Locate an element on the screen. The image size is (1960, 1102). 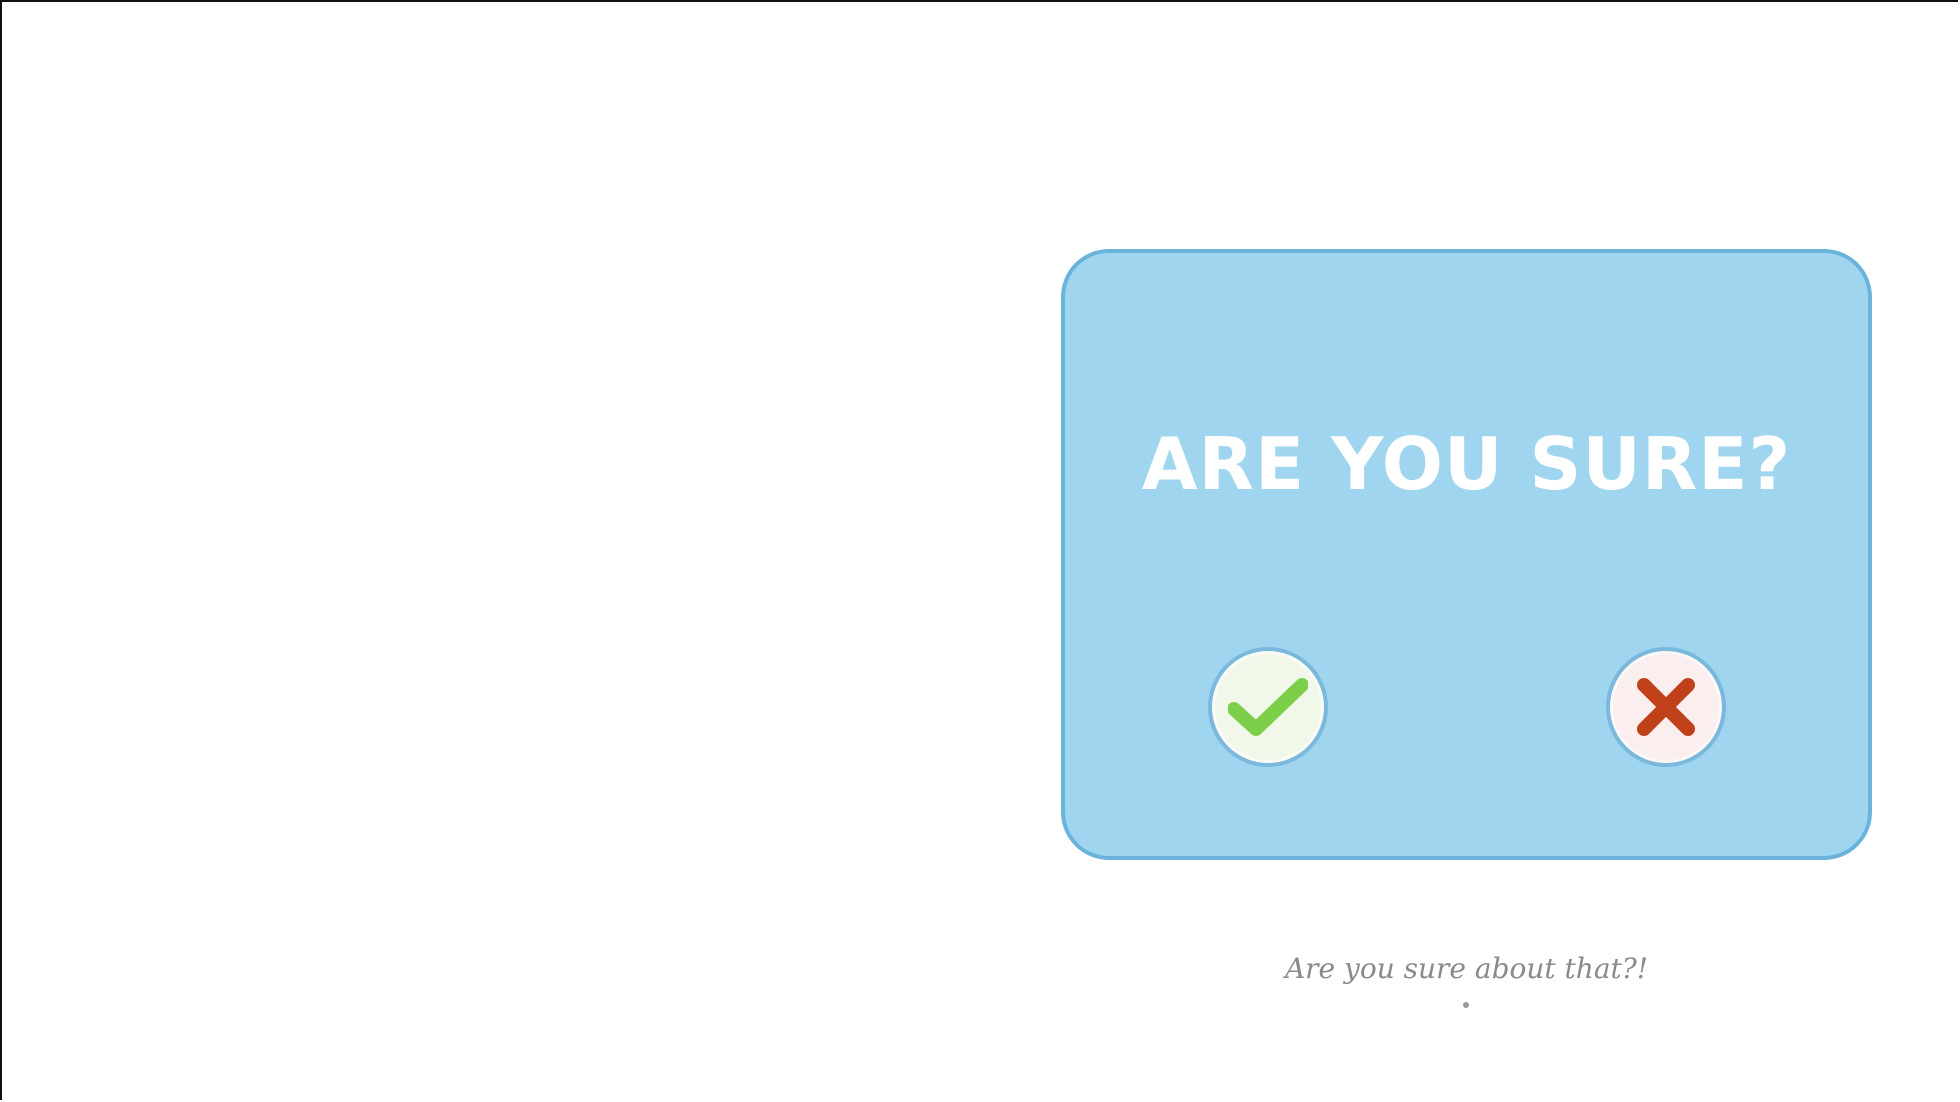
x-icon is located at coordinates (1666, 707).